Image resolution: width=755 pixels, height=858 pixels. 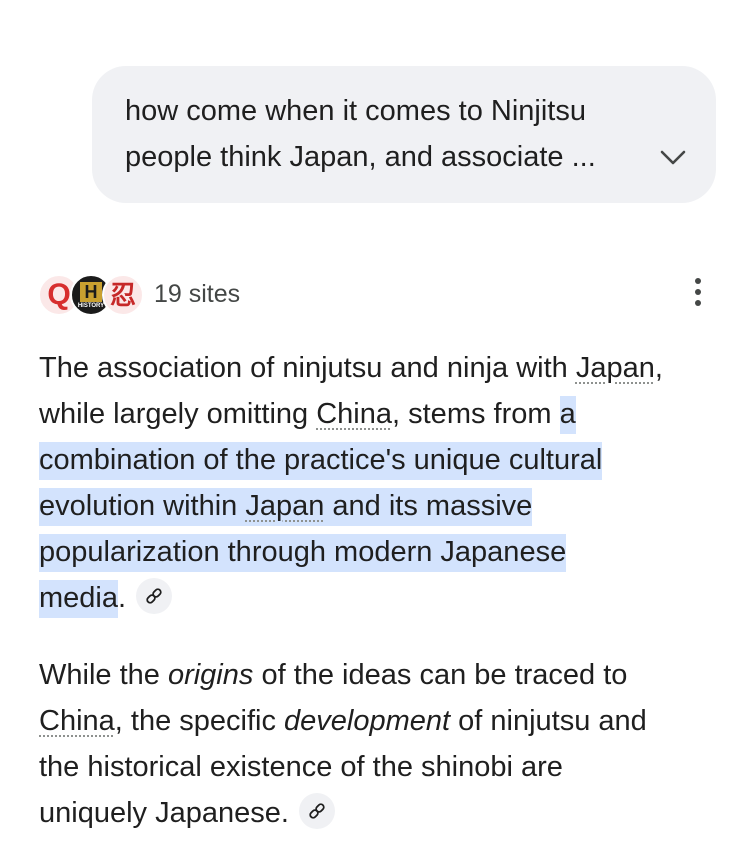 I want to click on sources-row: Q H HISTORY 忍 19 sites, so click(x=139, y=295).